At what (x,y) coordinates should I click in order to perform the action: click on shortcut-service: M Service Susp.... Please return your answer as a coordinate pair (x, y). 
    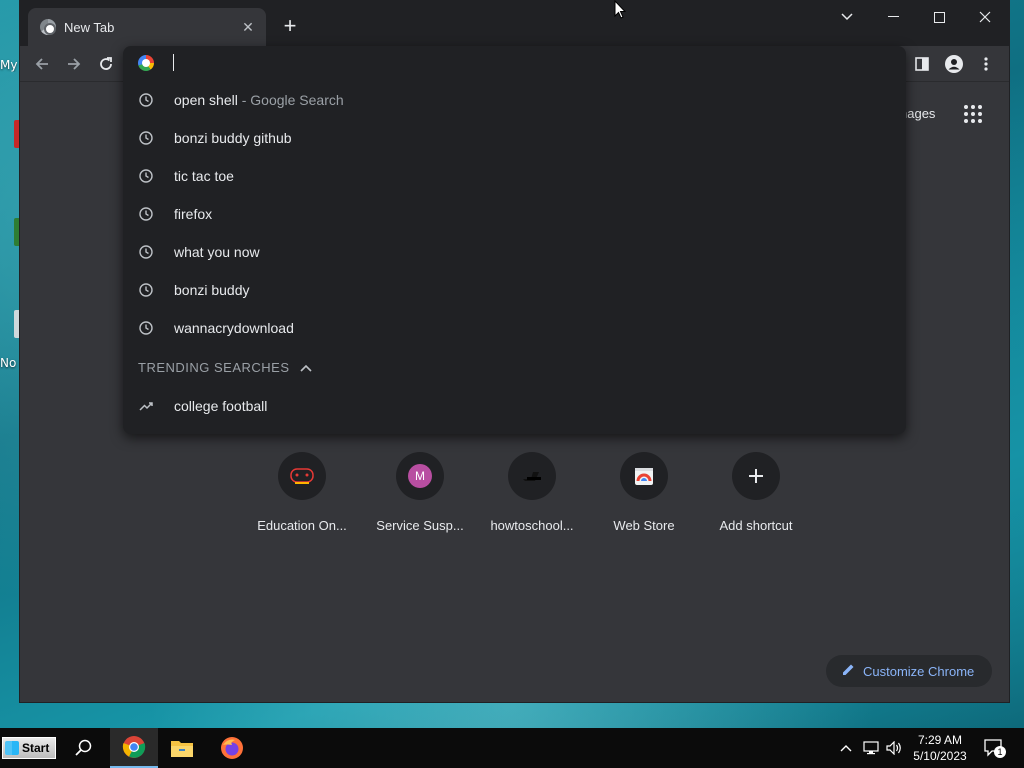
    Looking at the image, I should click on (420, 492).